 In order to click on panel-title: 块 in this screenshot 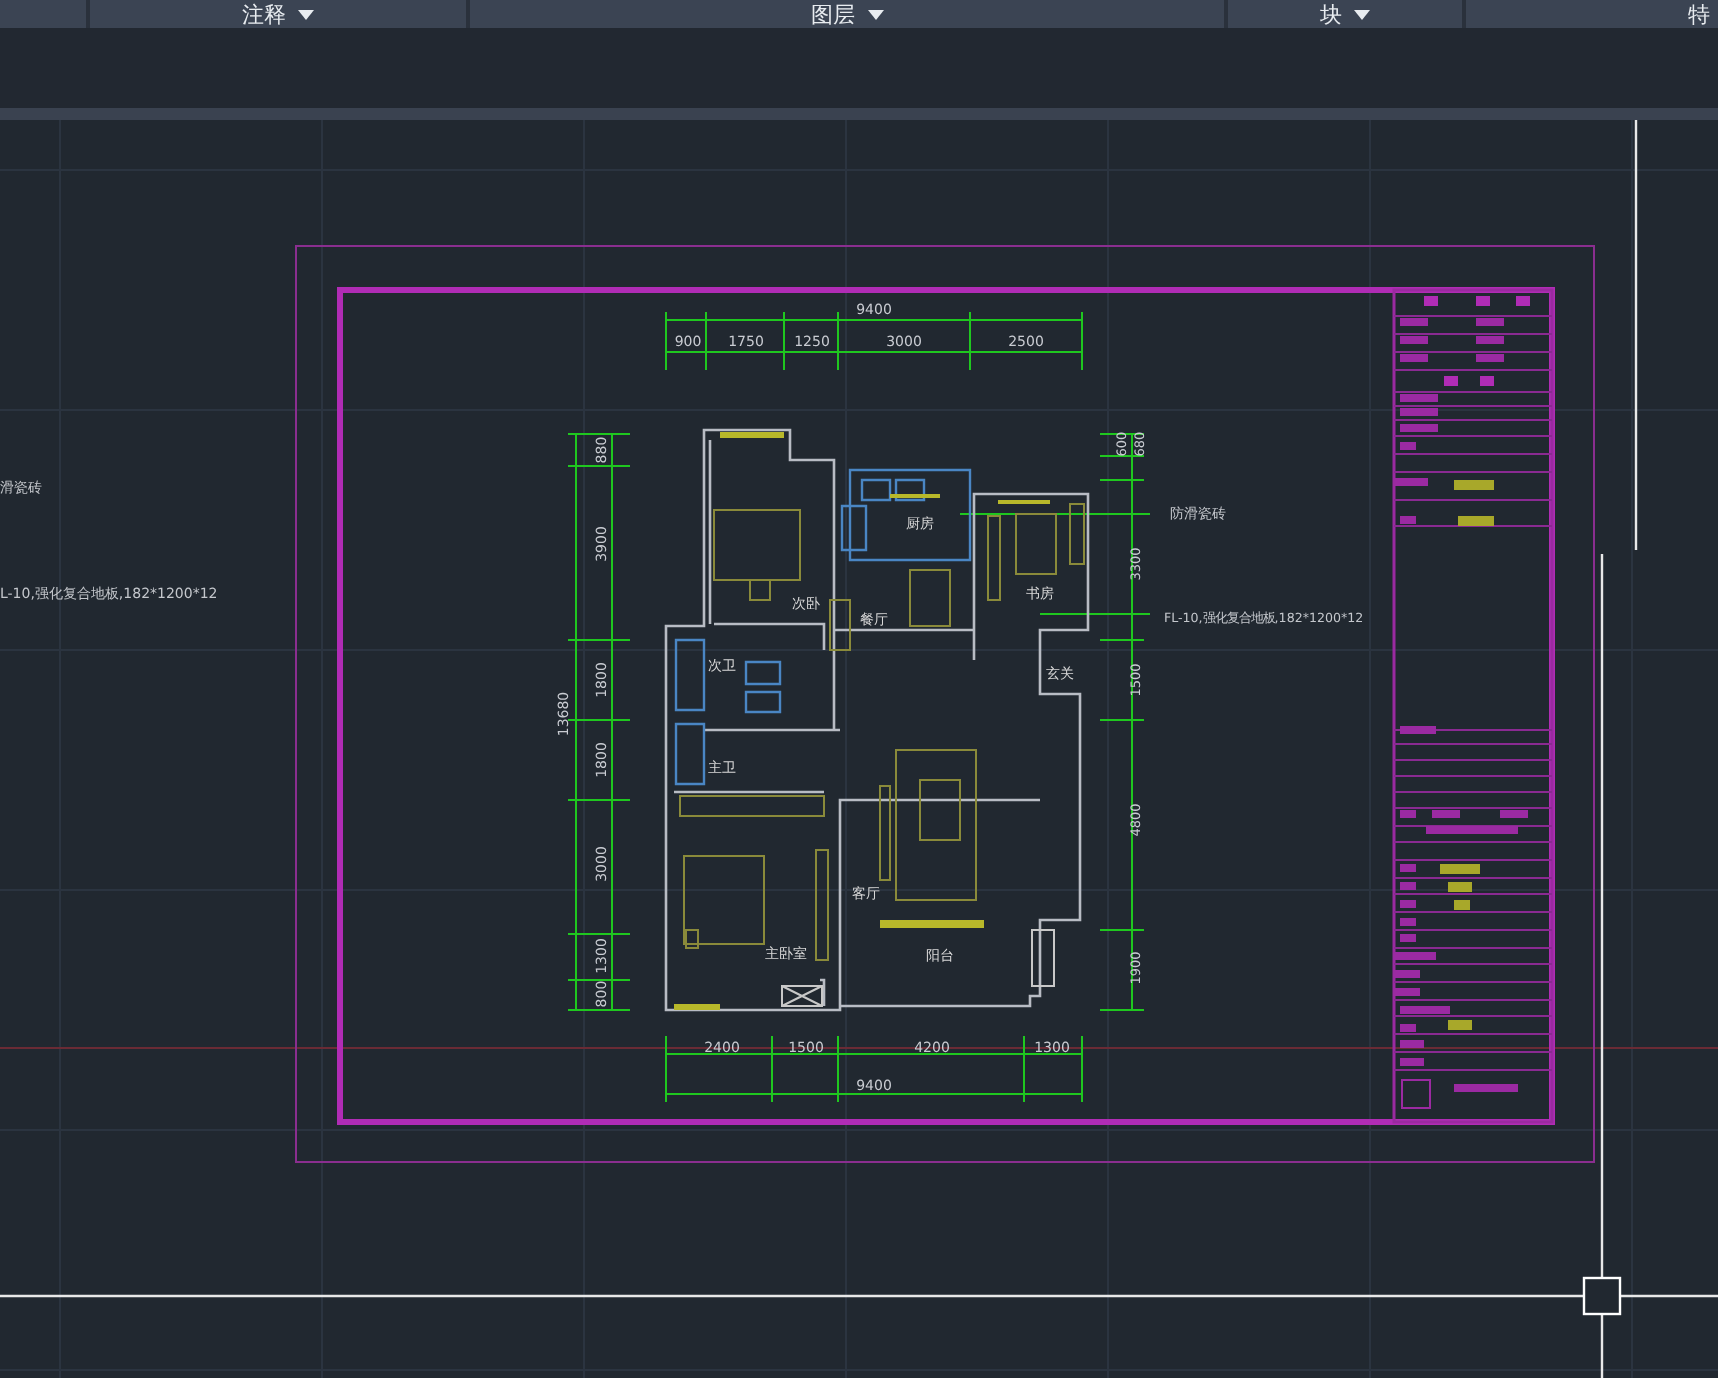, I will do `click(1331, 14)`.